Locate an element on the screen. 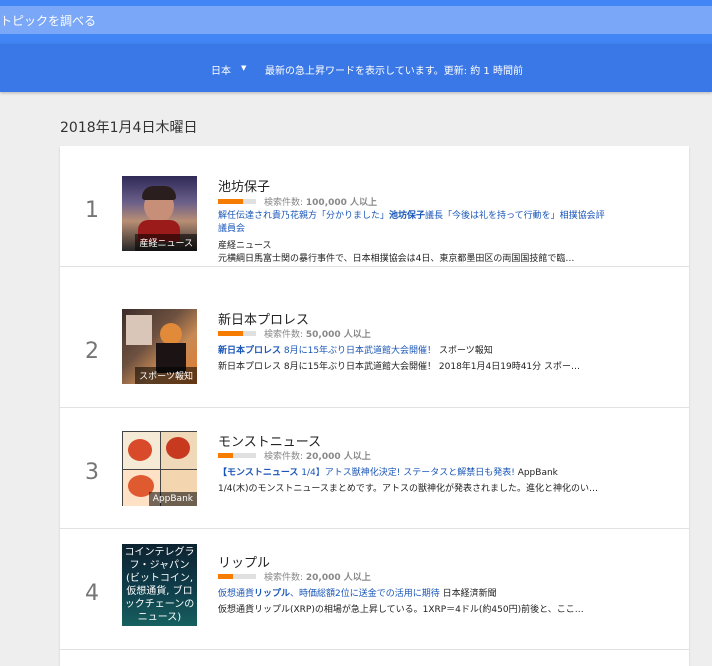  trend-title: 池坊保子 is located at coordinates (244, 185).